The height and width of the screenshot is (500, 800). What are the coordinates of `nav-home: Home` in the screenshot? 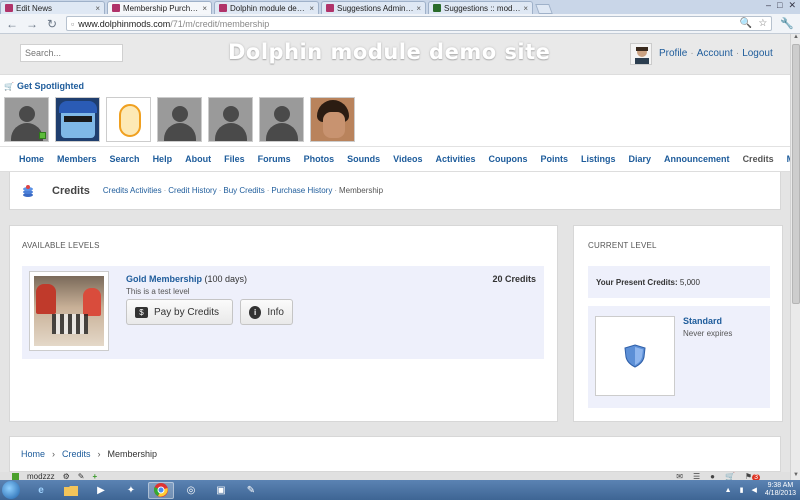 It's located at (31, 159).